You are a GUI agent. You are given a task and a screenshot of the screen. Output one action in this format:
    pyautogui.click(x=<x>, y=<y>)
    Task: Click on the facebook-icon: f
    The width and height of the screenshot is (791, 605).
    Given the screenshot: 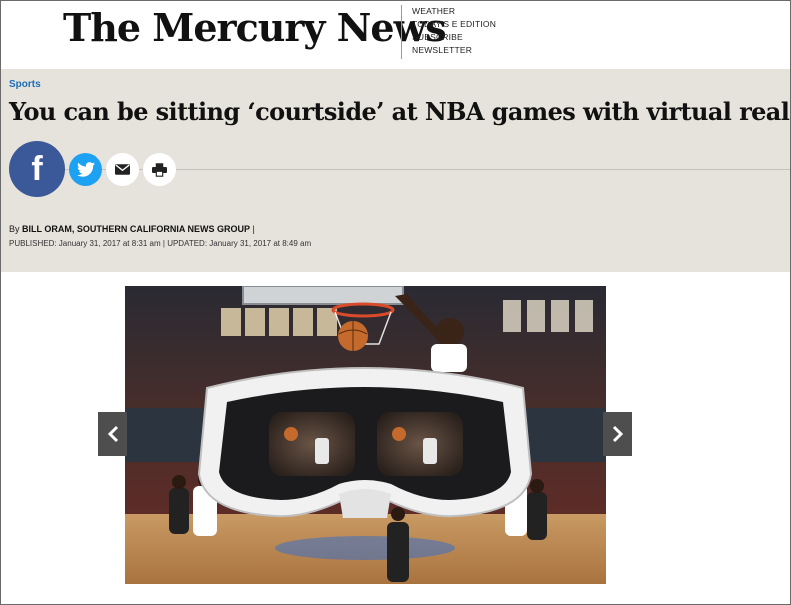 What is the action you would take?
    pyautogui.click(x=37, y=168)
    